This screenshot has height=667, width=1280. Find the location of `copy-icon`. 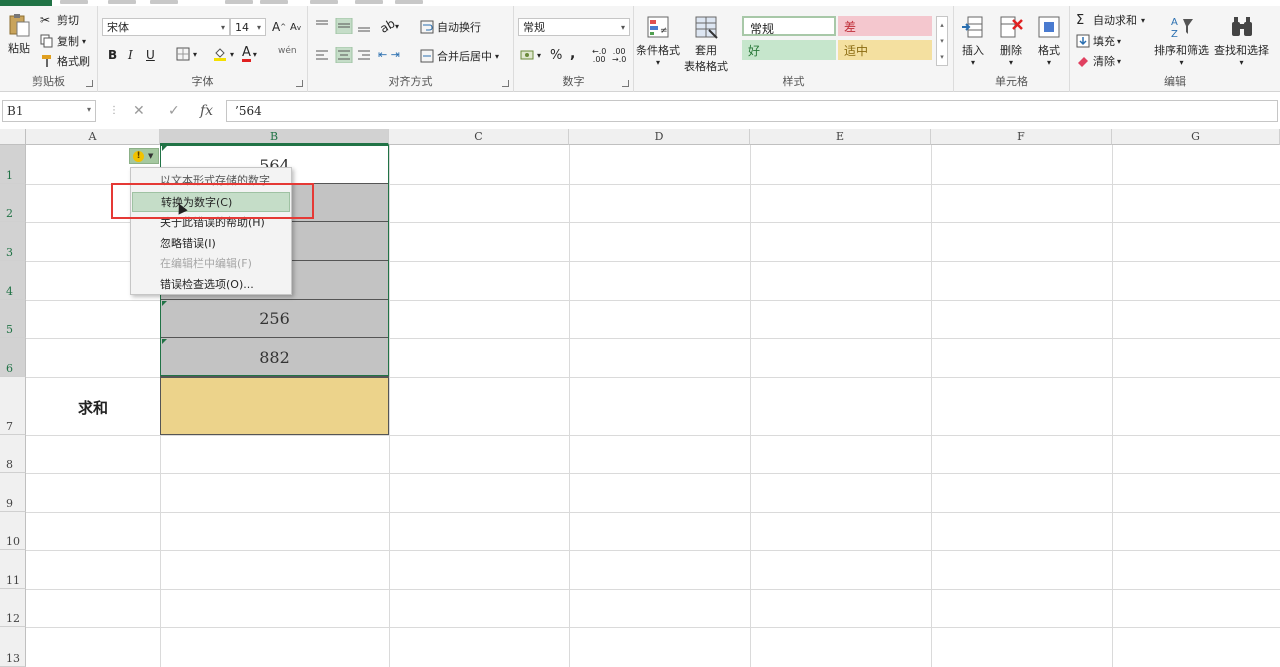

copy-icon is located at coordinates (46, 41).